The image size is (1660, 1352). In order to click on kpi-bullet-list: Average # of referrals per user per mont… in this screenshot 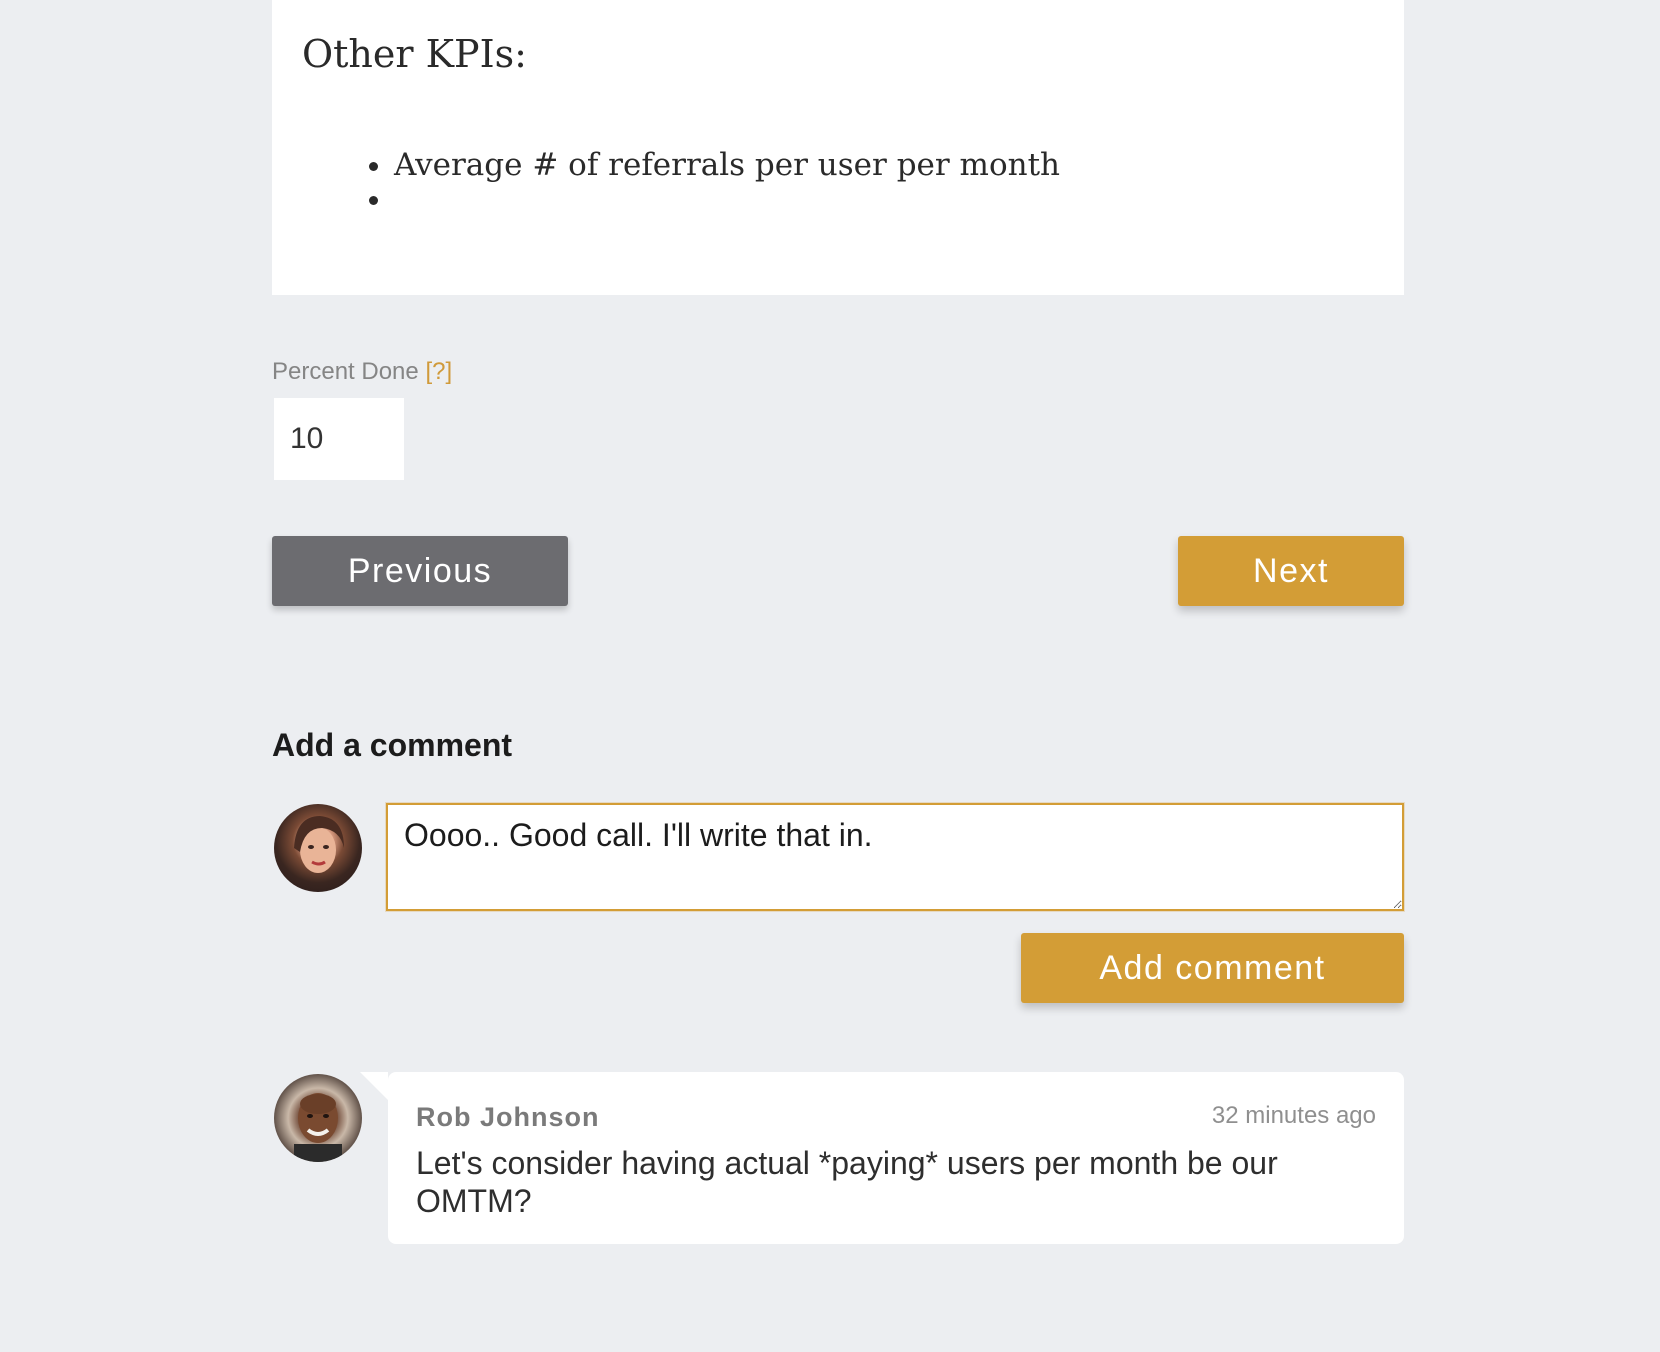, I will do `click(708, 182)`.